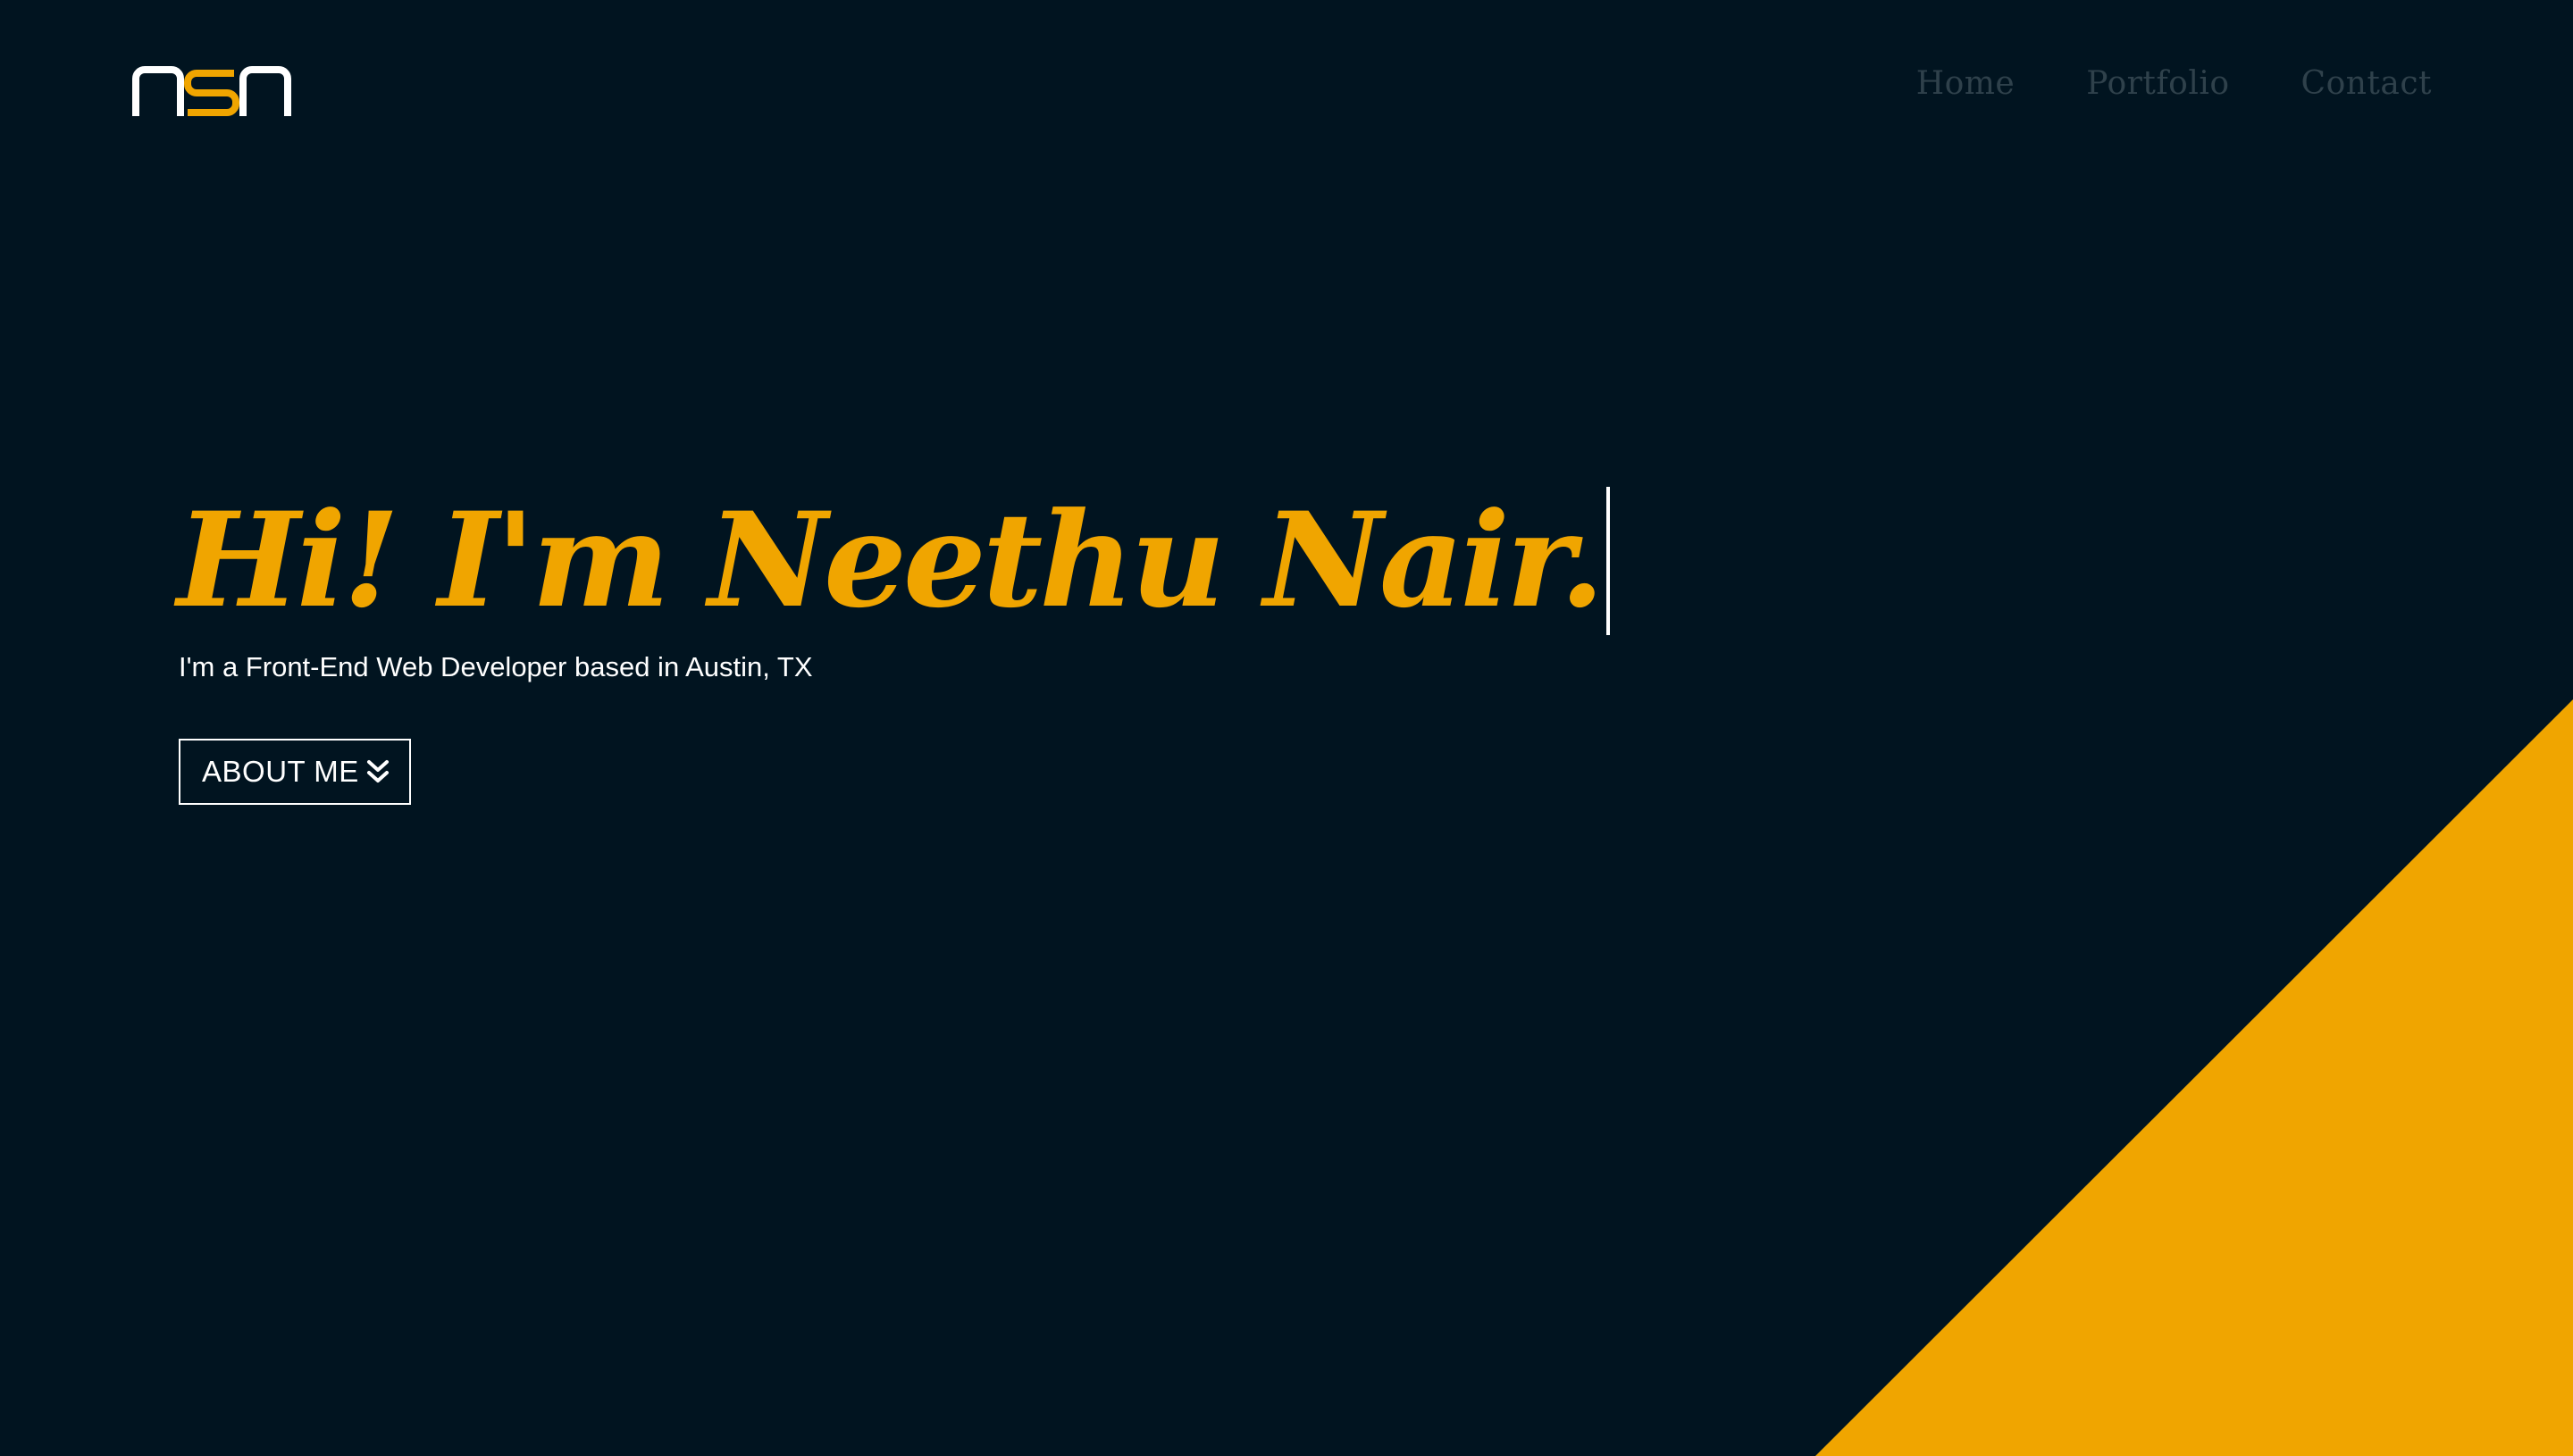 This screenshot has width=2573, height=1456. What do you see at coordinates (1608, 561) in the screenshot?
I see `typing-caret` at bounding box center [1608, 561].